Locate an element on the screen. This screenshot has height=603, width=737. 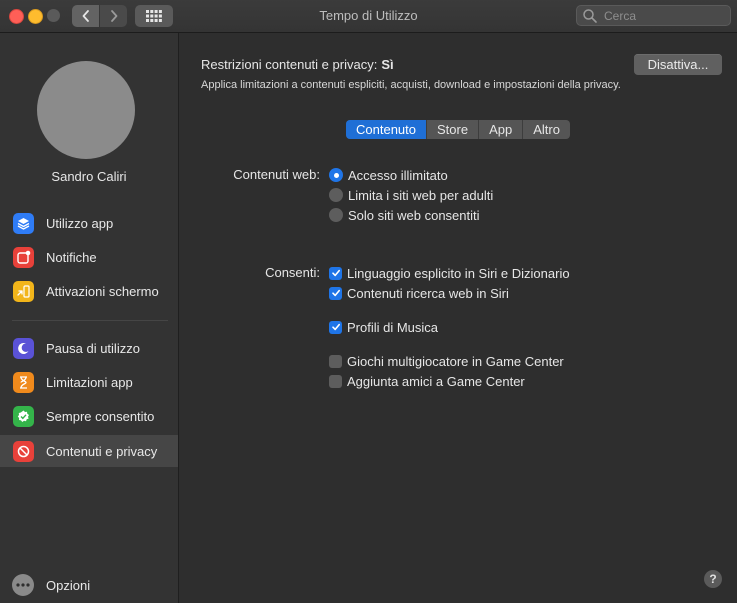
avatar is located at coordinates (86, 110).